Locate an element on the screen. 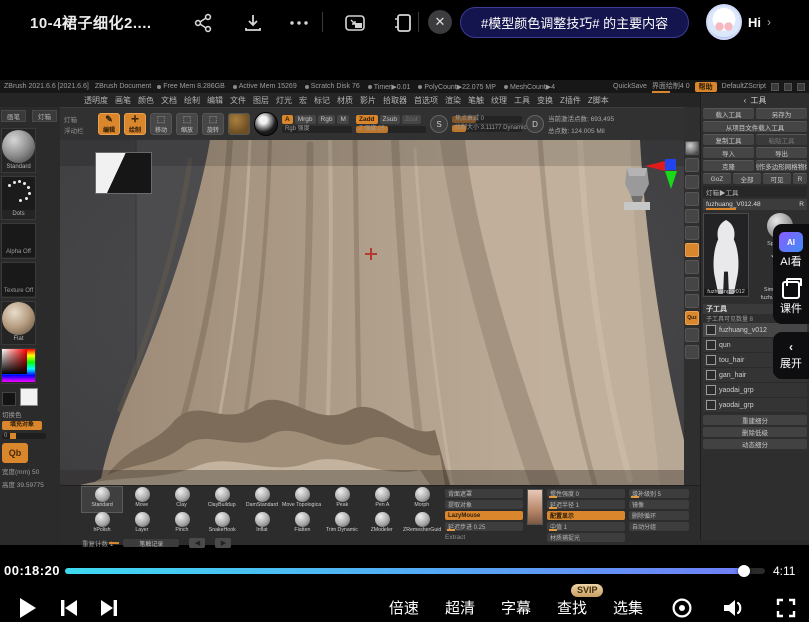 The width and height of the screenshot is (809, 622). topic-pill-button: #模型颜色调整技巧# 的主要内容 is located at coordinates (575, 22).